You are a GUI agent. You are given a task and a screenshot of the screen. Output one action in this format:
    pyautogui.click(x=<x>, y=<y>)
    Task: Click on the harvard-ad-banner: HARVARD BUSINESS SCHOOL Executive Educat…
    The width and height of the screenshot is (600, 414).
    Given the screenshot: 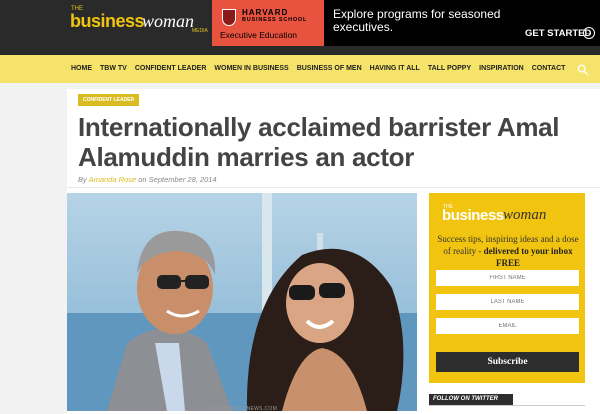 What is the action you would take?
    pyautogui.click(x=406, y=23)
    